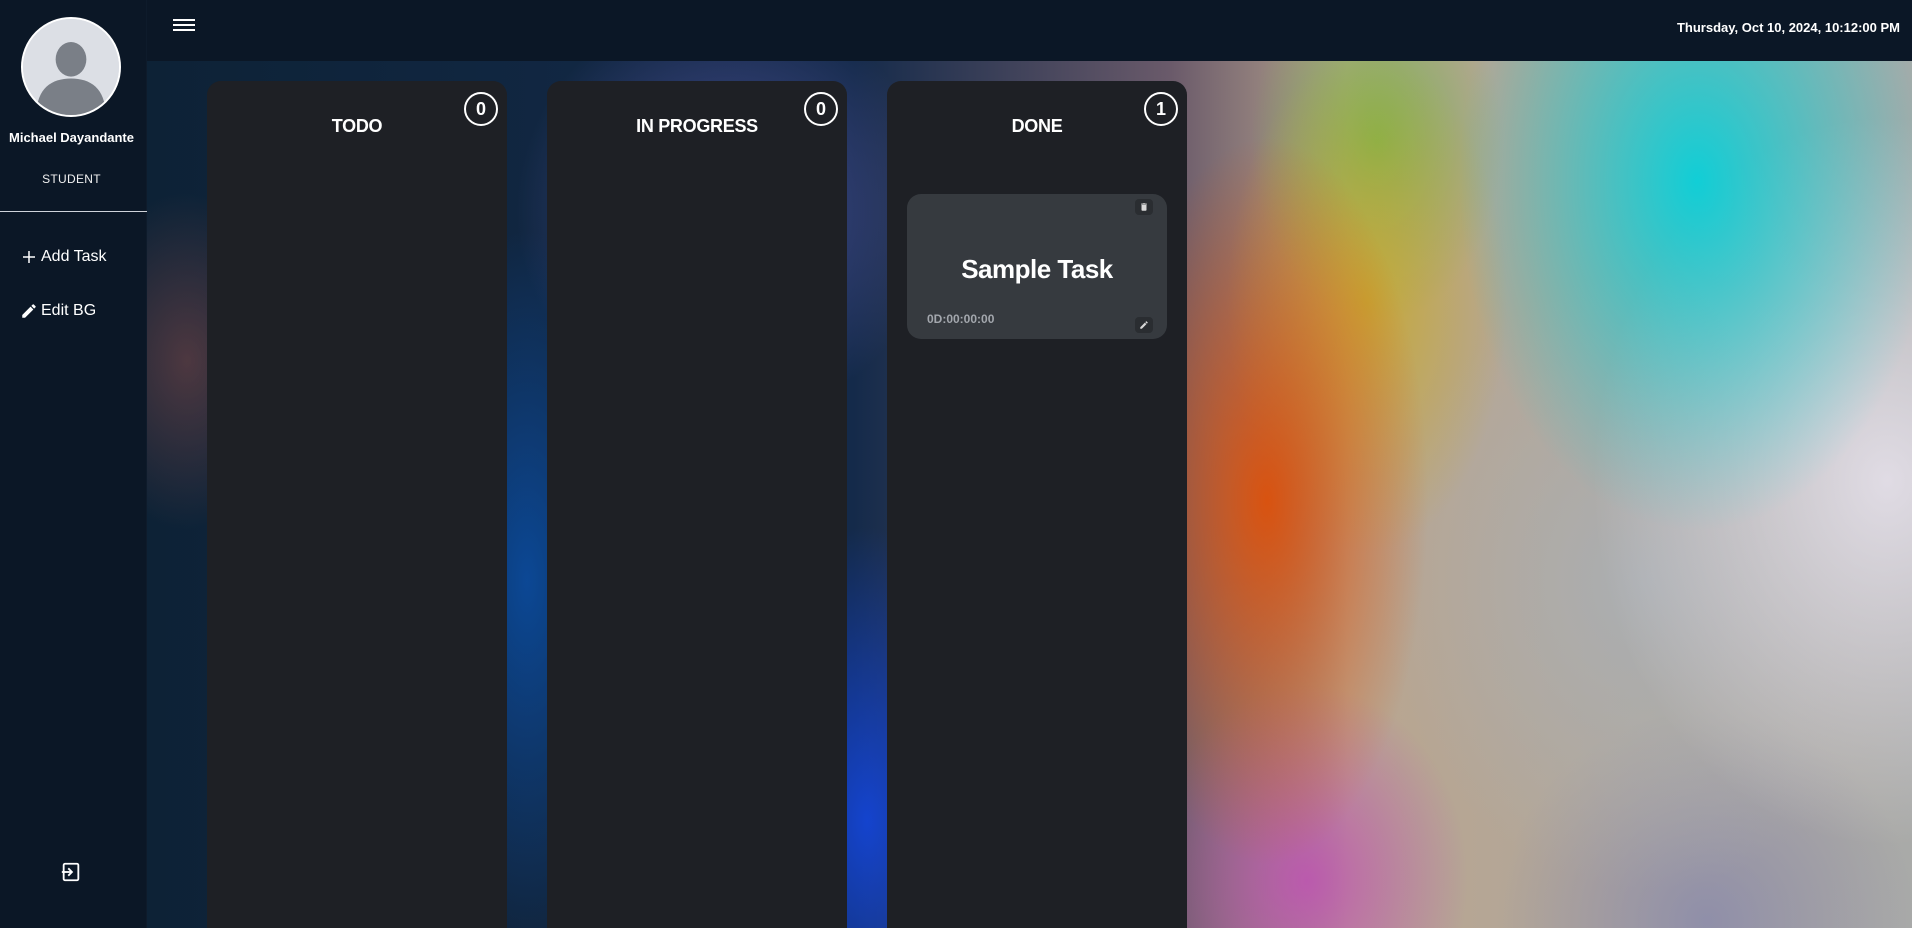 The image size is (1912, 928). I want to click on trash-icon, so click(1144, 207).